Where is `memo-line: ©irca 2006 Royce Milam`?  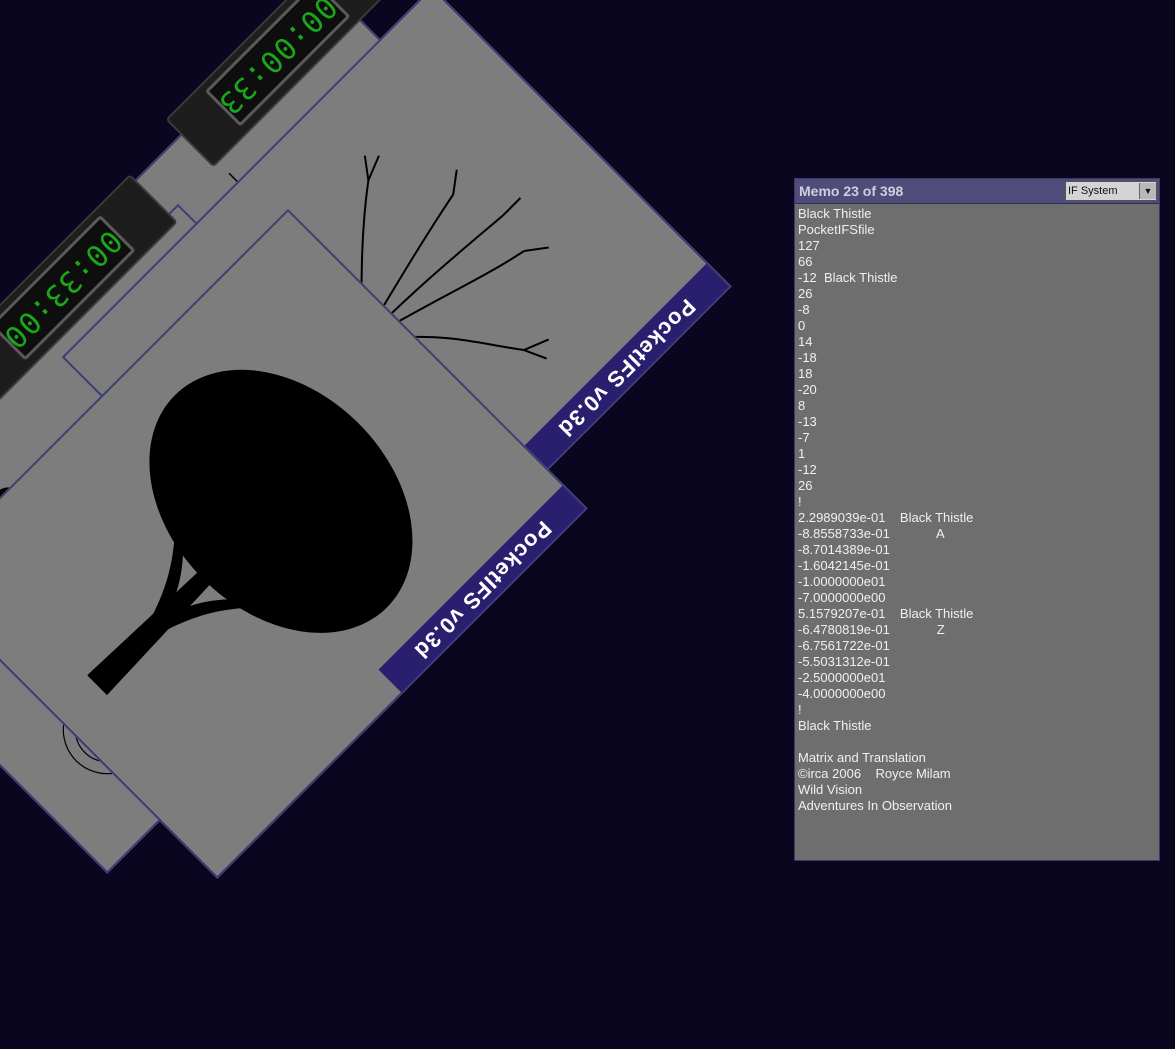 memo-line: ©irca 2006 Royce Milam is located at coordinates (874, 773).